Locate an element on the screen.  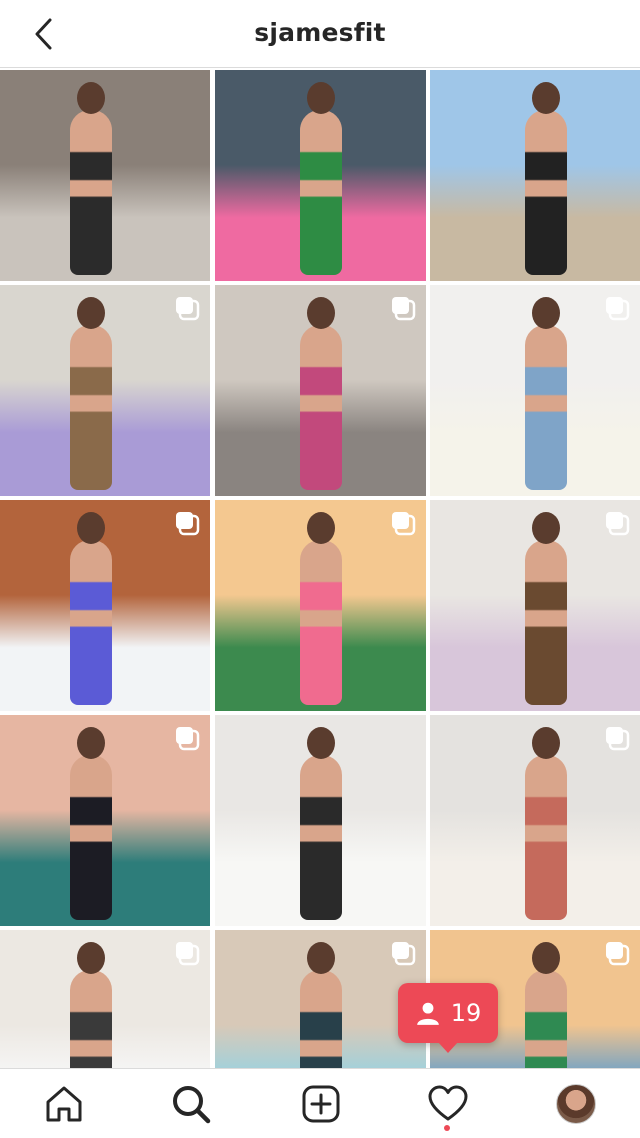
likes-count: 19 is located at coordinates (466, 1013).